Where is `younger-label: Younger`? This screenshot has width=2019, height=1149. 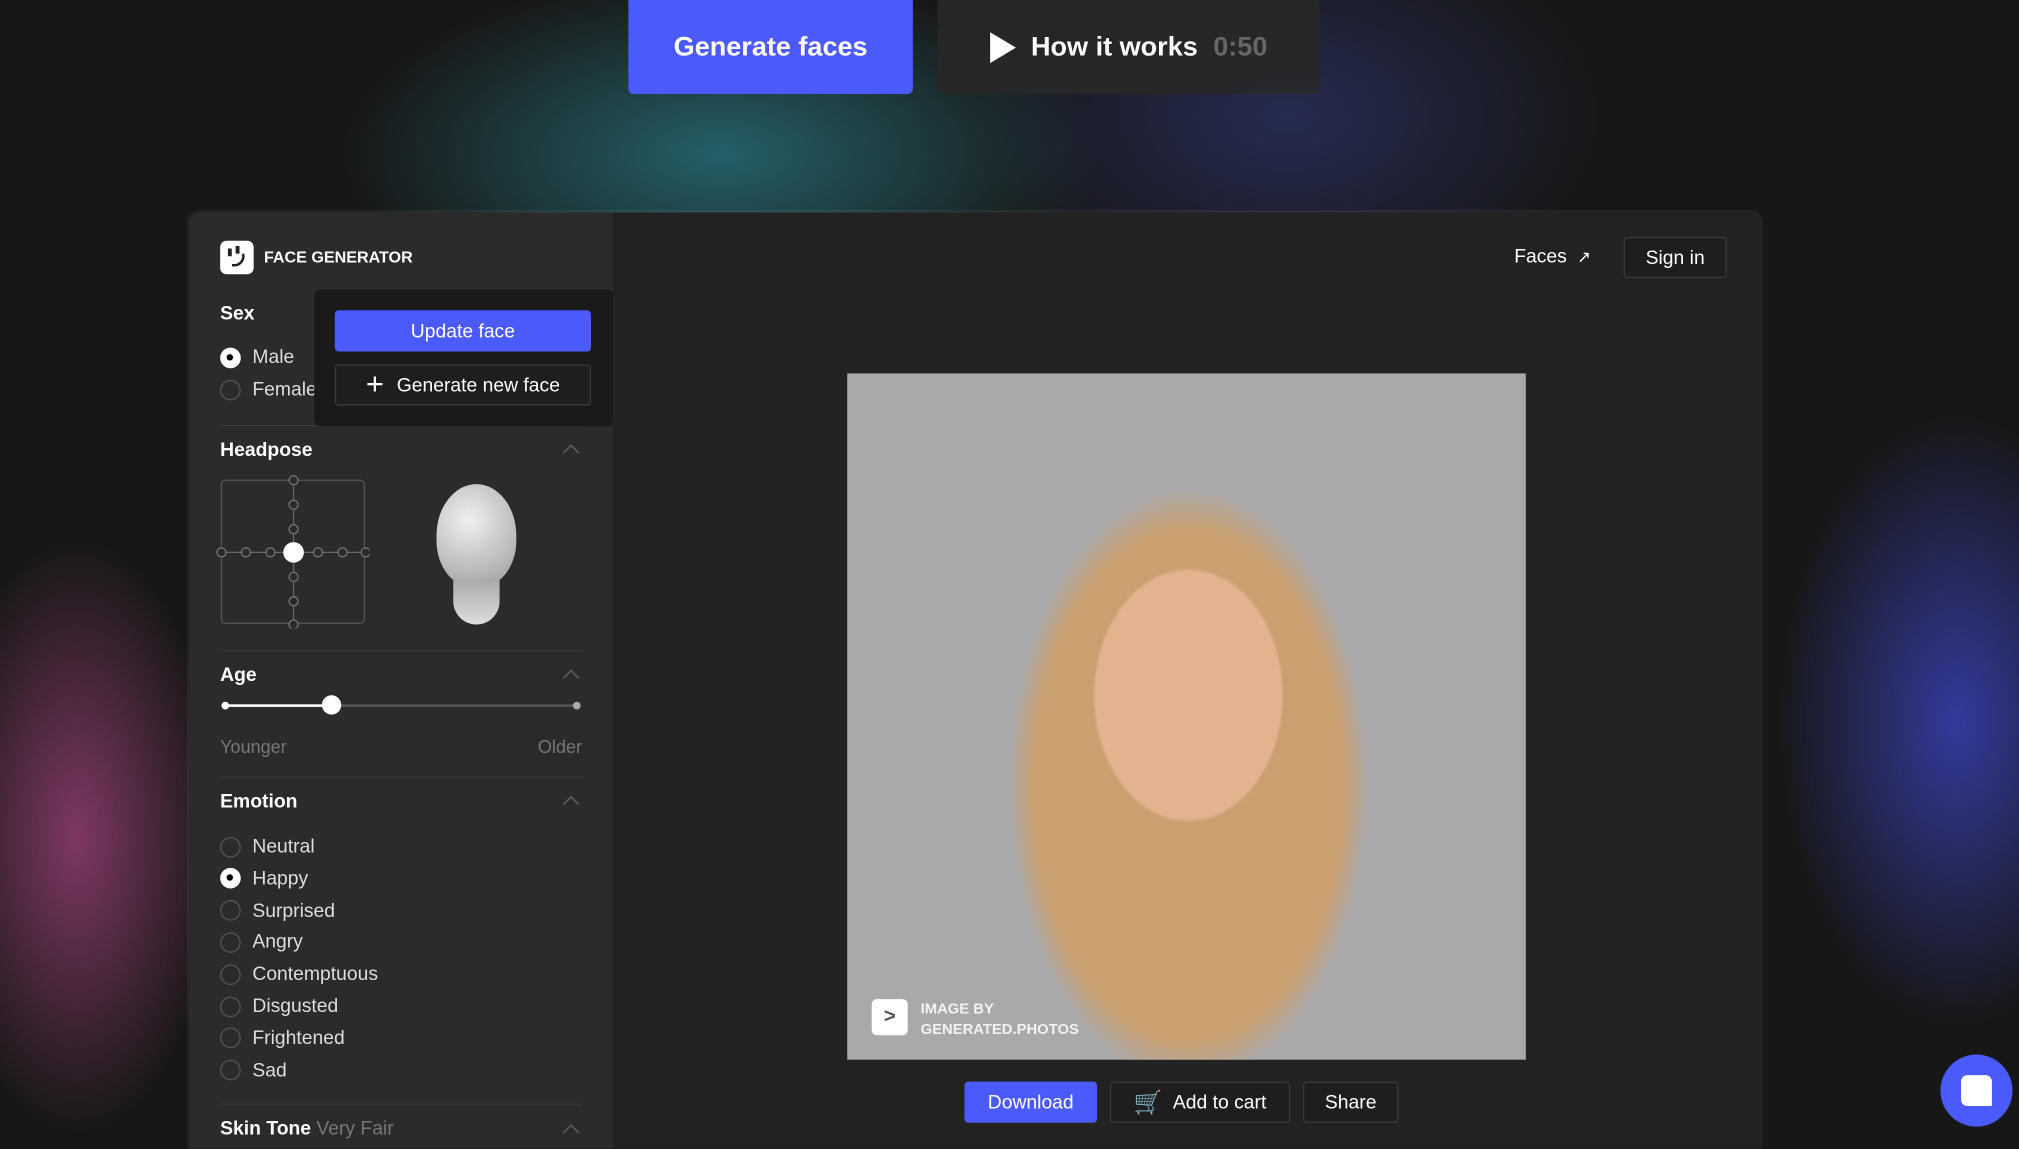 younger-label: Younger is located at coordinates (253, 747).